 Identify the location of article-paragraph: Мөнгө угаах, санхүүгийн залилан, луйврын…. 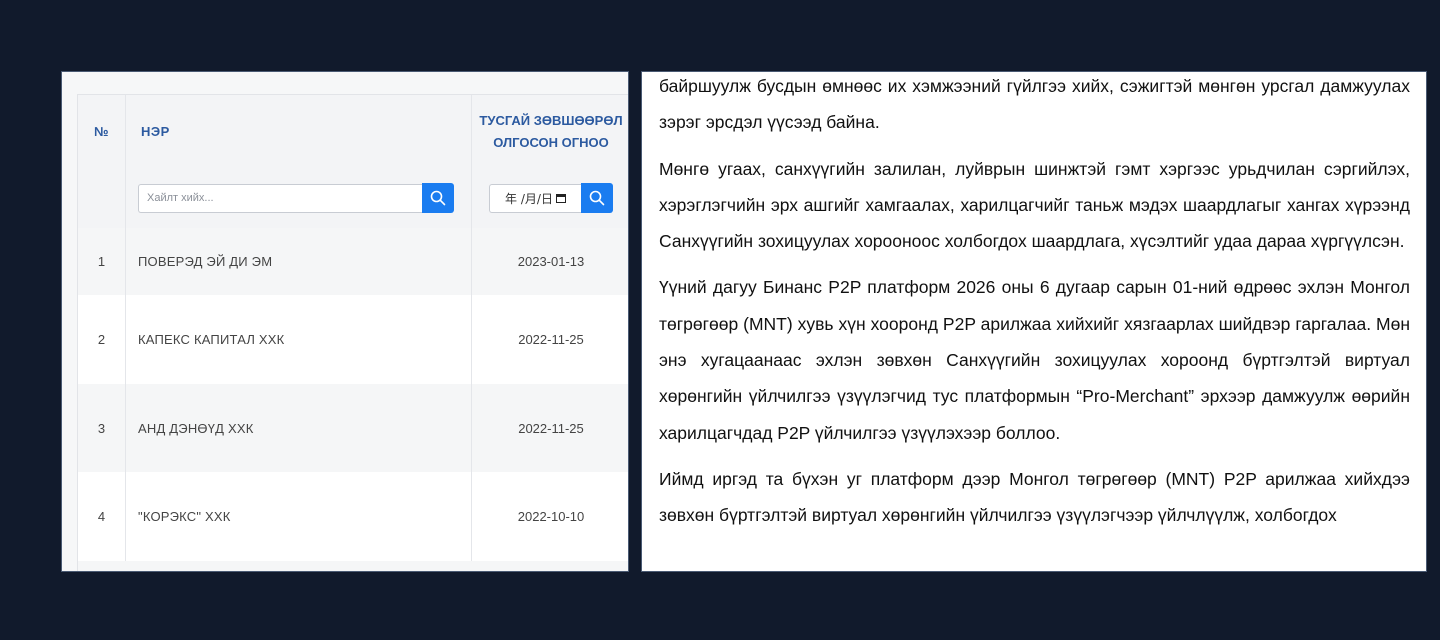
(1034, 205).